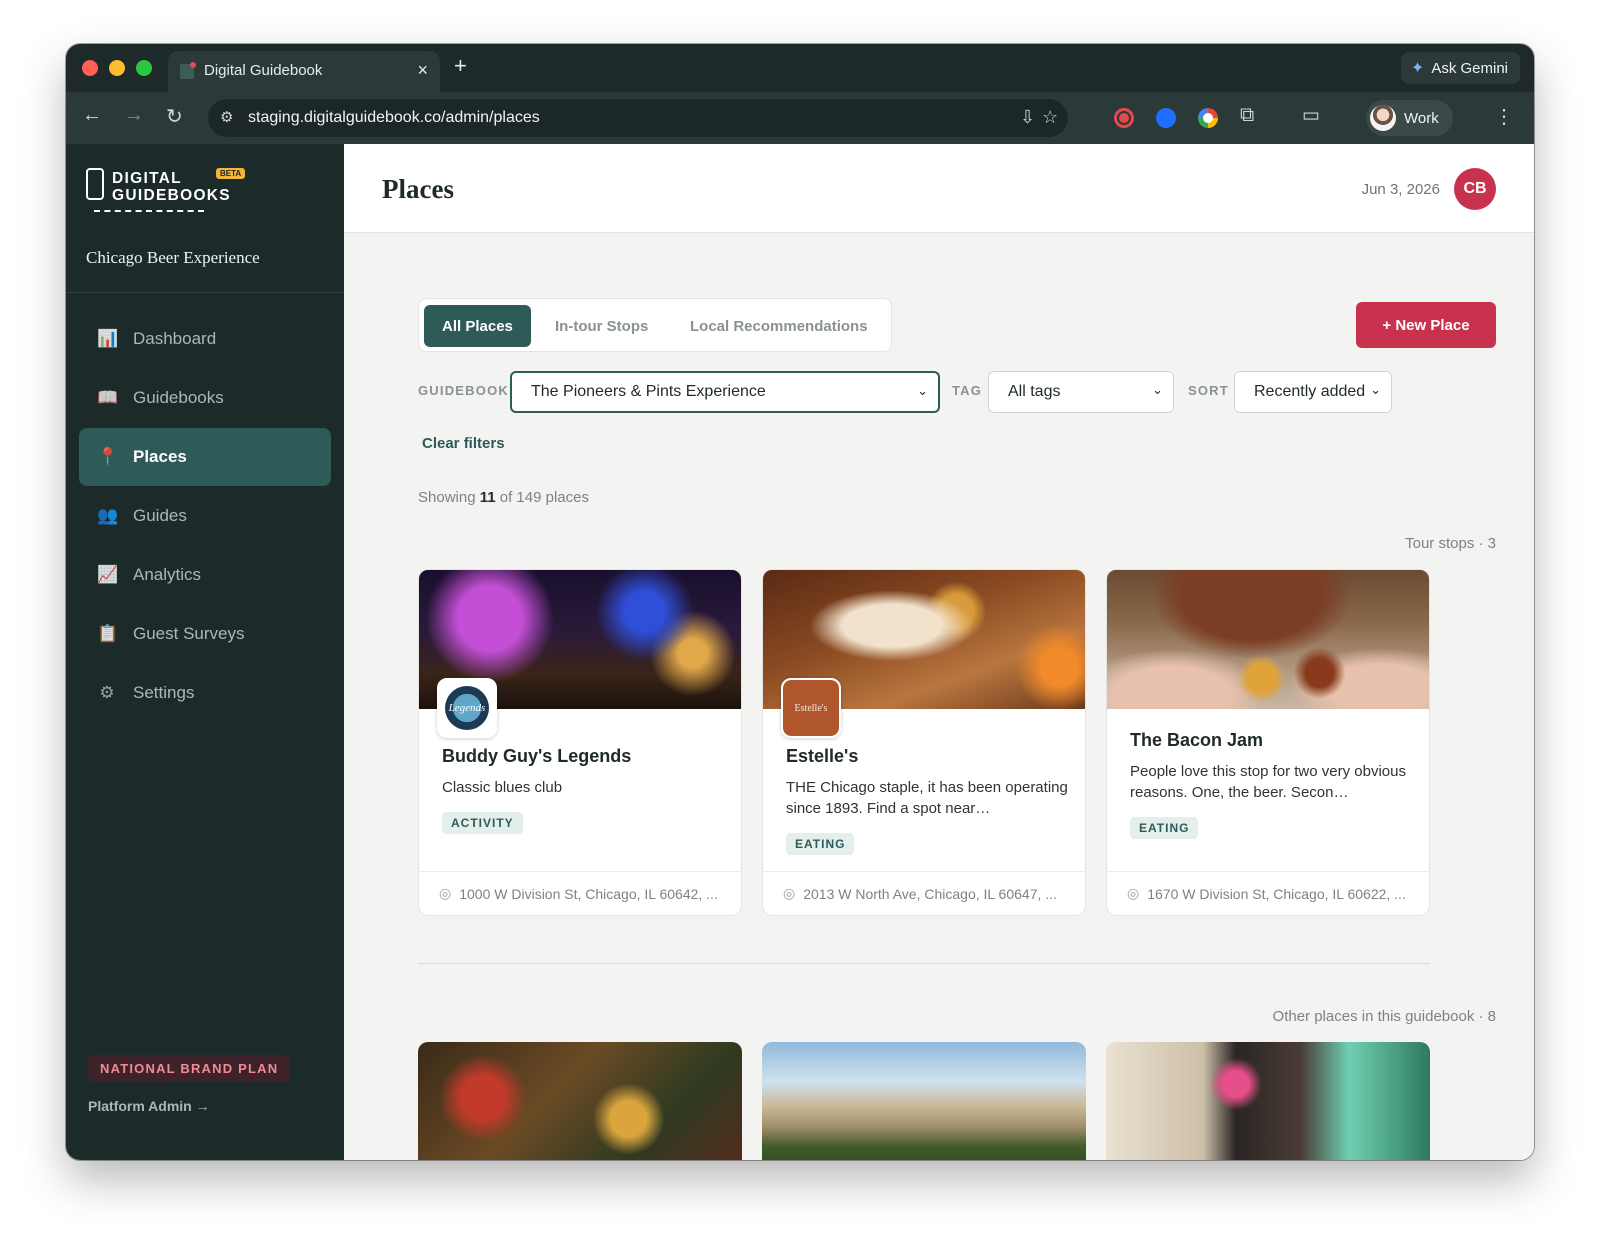 The image size is (1600, 1246). Describe the element at coordinates (134, 115) in the screenshot. I see `forward-arrow-icon: →` at that location.